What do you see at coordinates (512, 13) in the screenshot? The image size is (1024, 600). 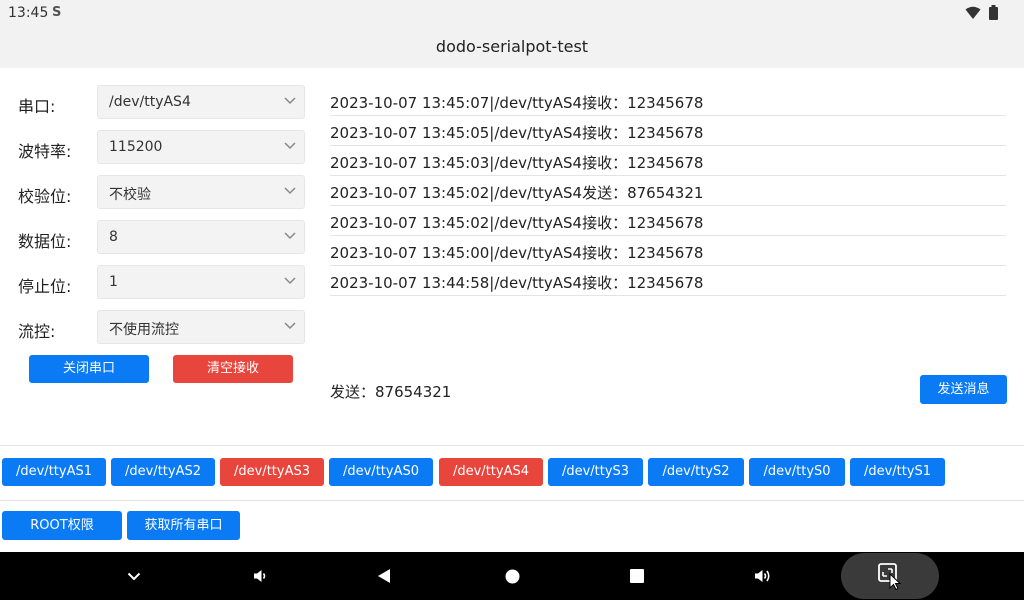 I see `status-bar: 13:45 S` at bounding box center [512, 13].